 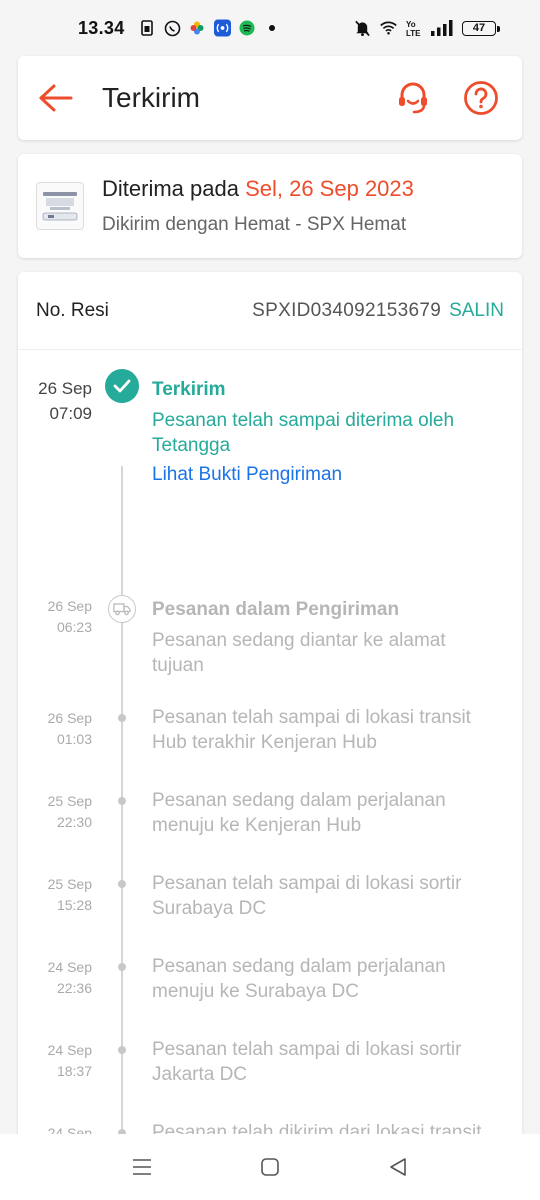 I want to click on shipping-method: Dikirim dengan Hemat - SPX Hemat, so click(x=254, y=224).